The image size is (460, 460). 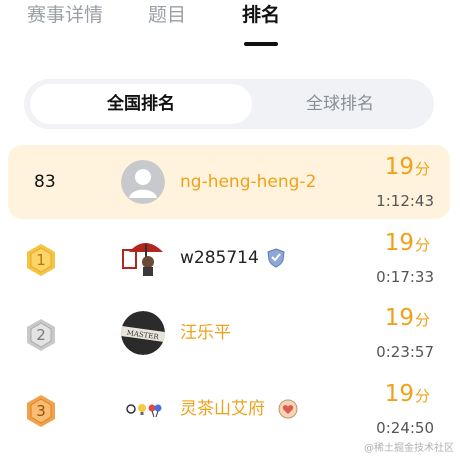 What do you see at coordinates (230, 25) in the screenshot?
I see `top-tab-bar: 赛事详情 题目 排名` at bounding box center [230, 25].